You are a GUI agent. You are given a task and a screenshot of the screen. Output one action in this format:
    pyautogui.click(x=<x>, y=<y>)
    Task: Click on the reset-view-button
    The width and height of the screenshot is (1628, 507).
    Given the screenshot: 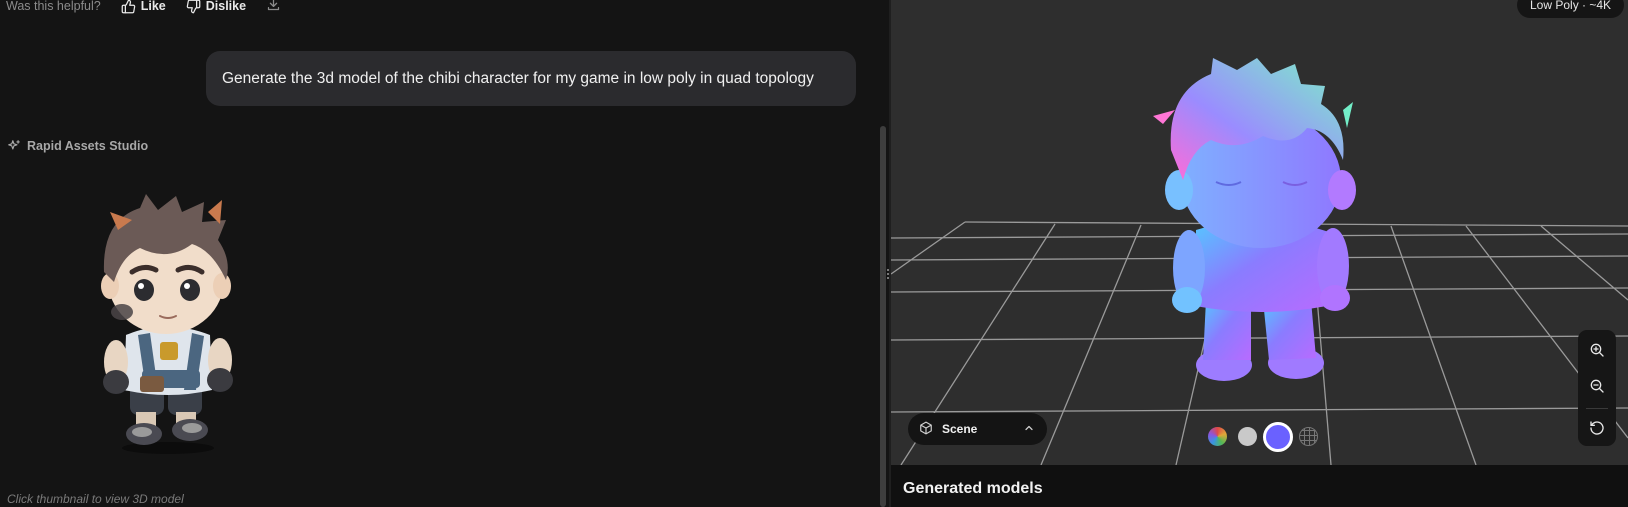 What is the action you would take?
    pyautogui.click(x=1597, y=428)
    